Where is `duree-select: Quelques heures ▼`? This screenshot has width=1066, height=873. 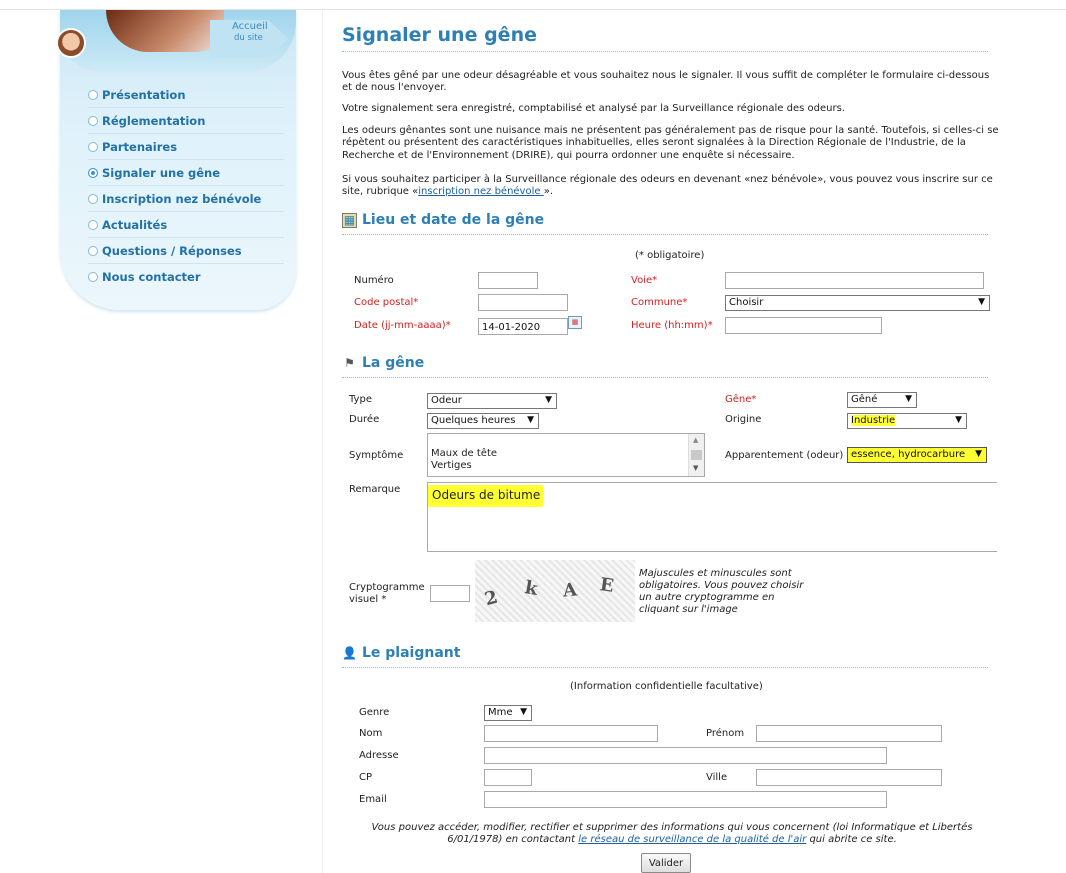 duree-select: Quelques heures ▼ is located at coordinates (483, 421).